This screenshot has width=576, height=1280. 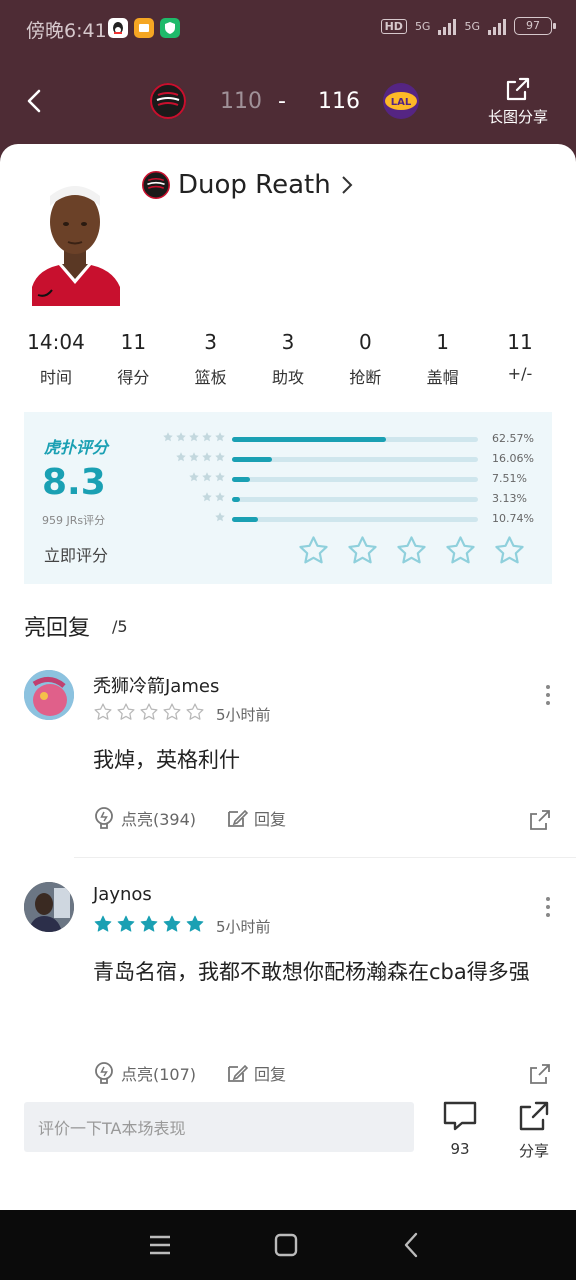 What do you see at coordinates (520, 373) in the screenshot?
I see `stat-label: +/-` at bounding box center [520, 373].